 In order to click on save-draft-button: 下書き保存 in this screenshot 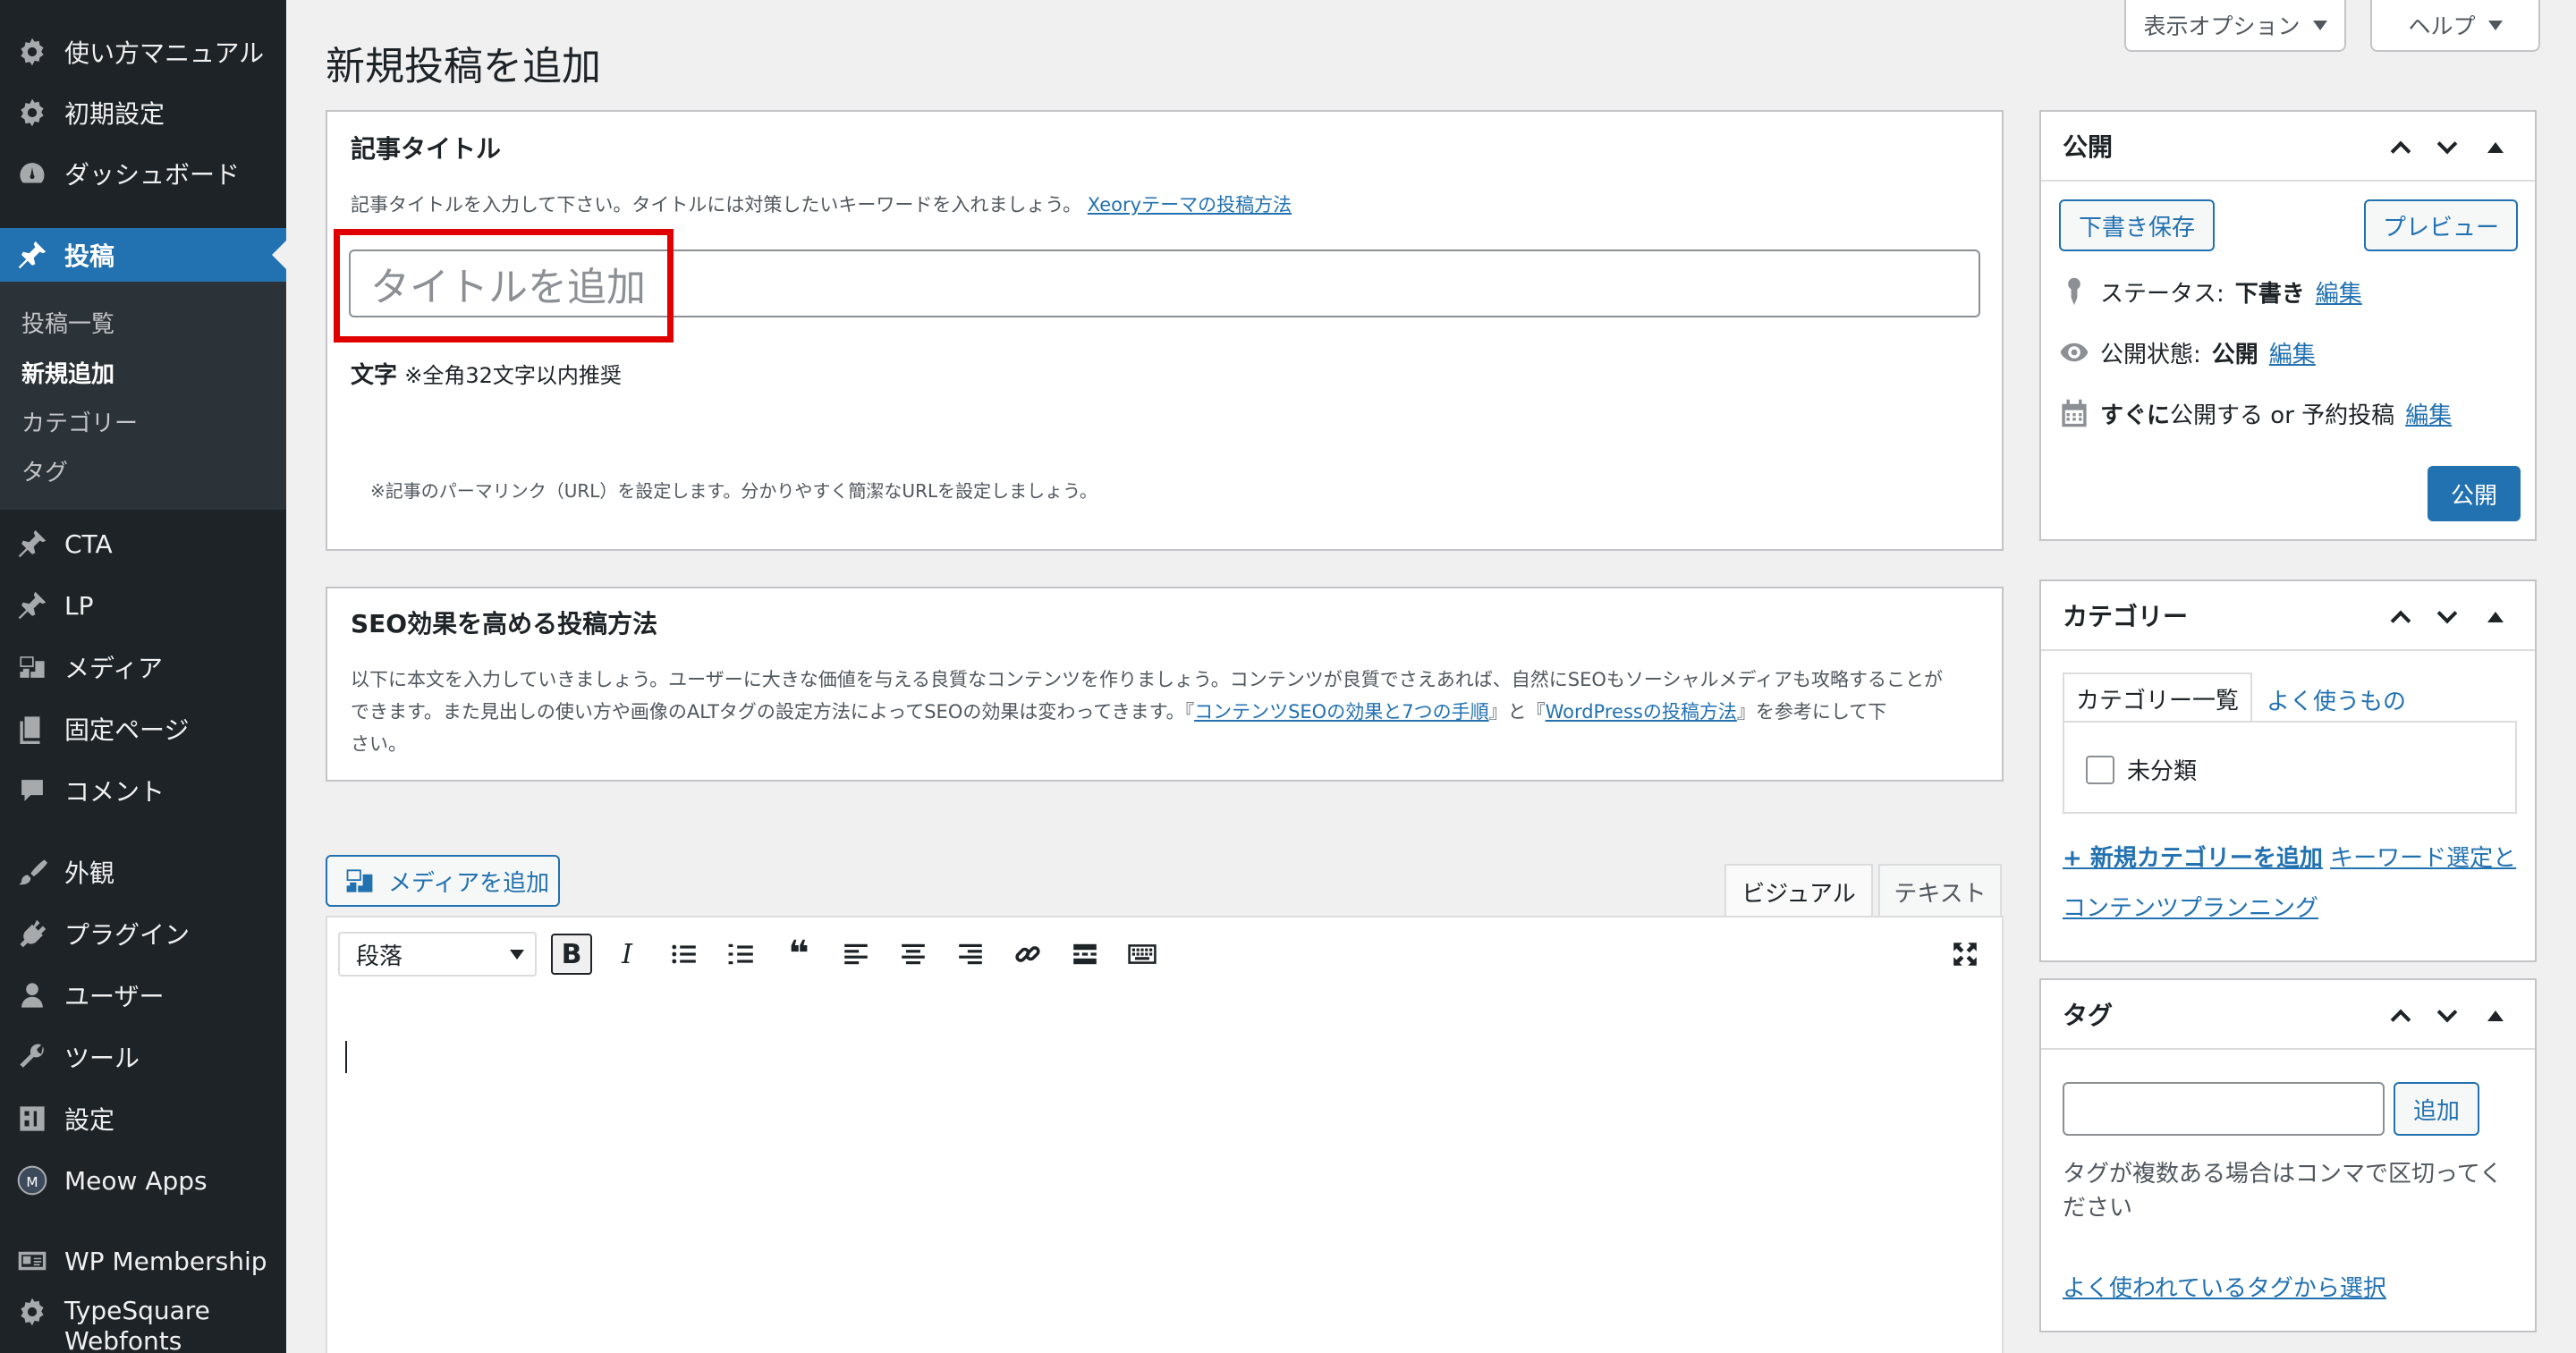, I will do `click(2137, 225)`.